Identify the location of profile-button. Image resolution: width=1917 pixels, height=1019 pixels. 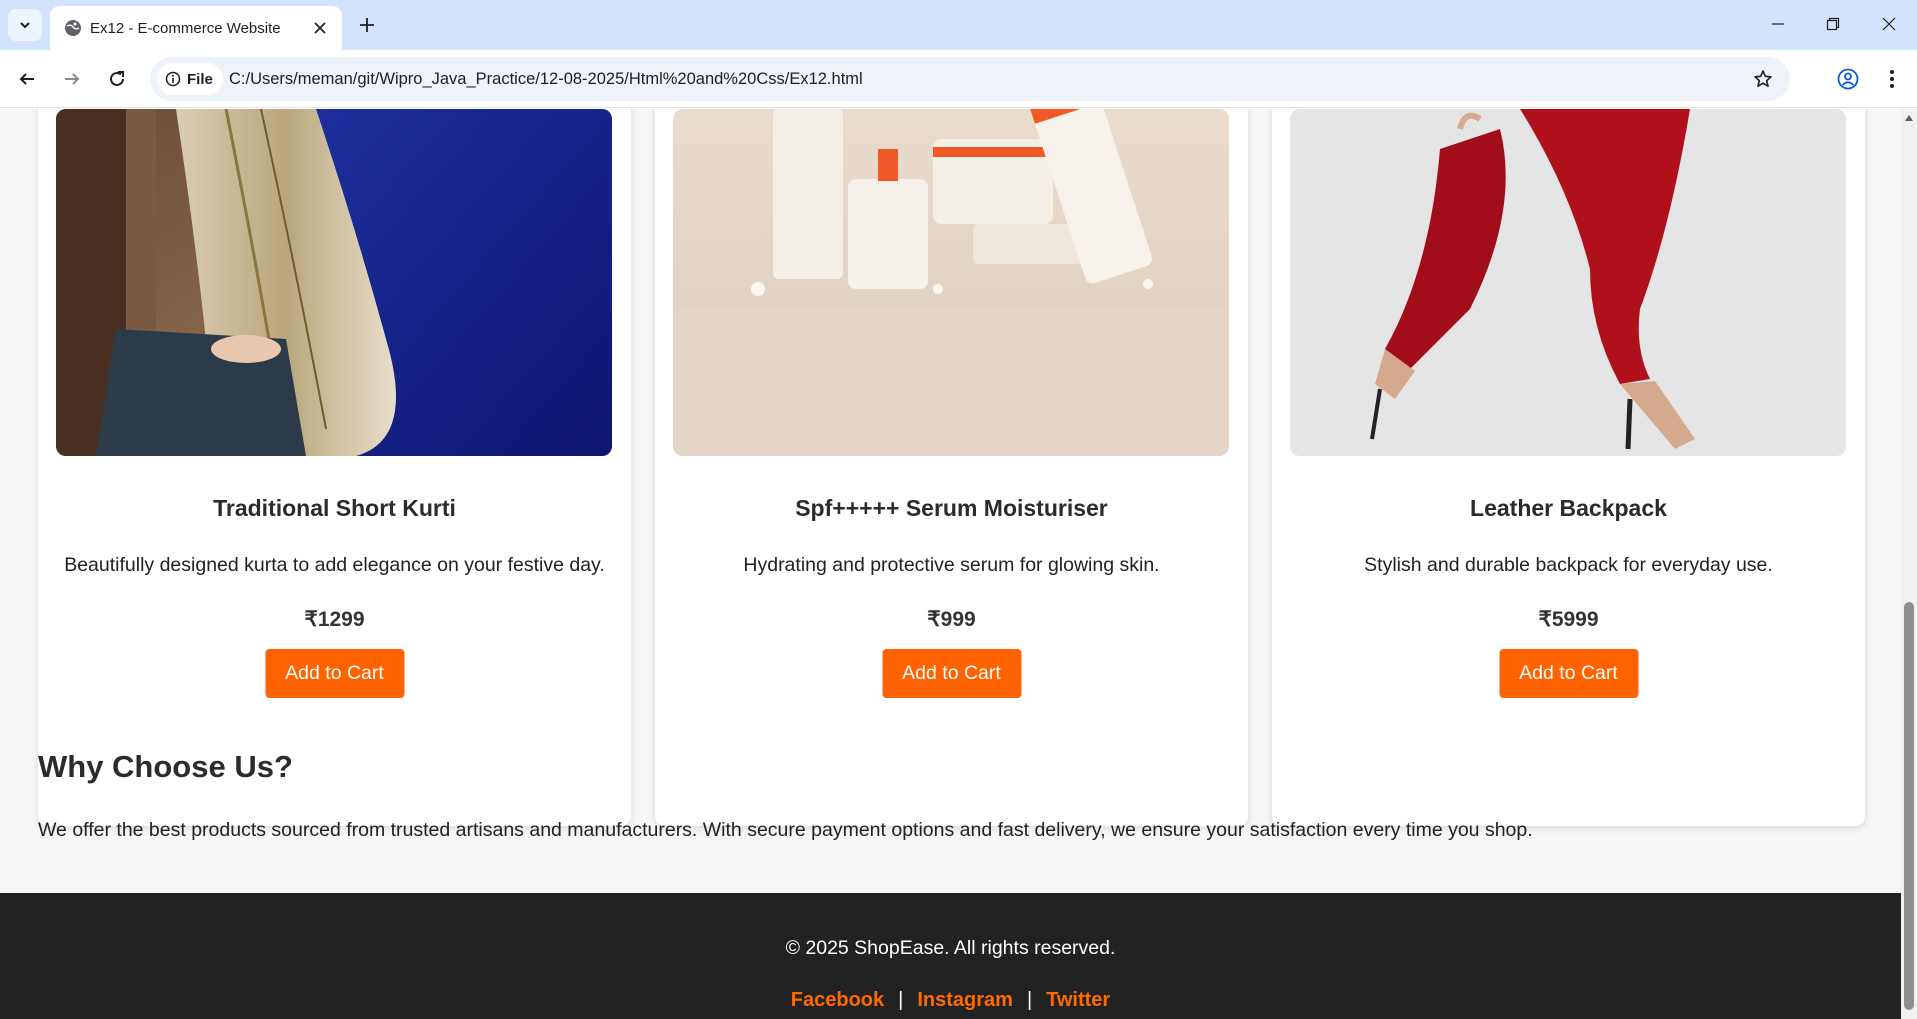
(1848, 79).